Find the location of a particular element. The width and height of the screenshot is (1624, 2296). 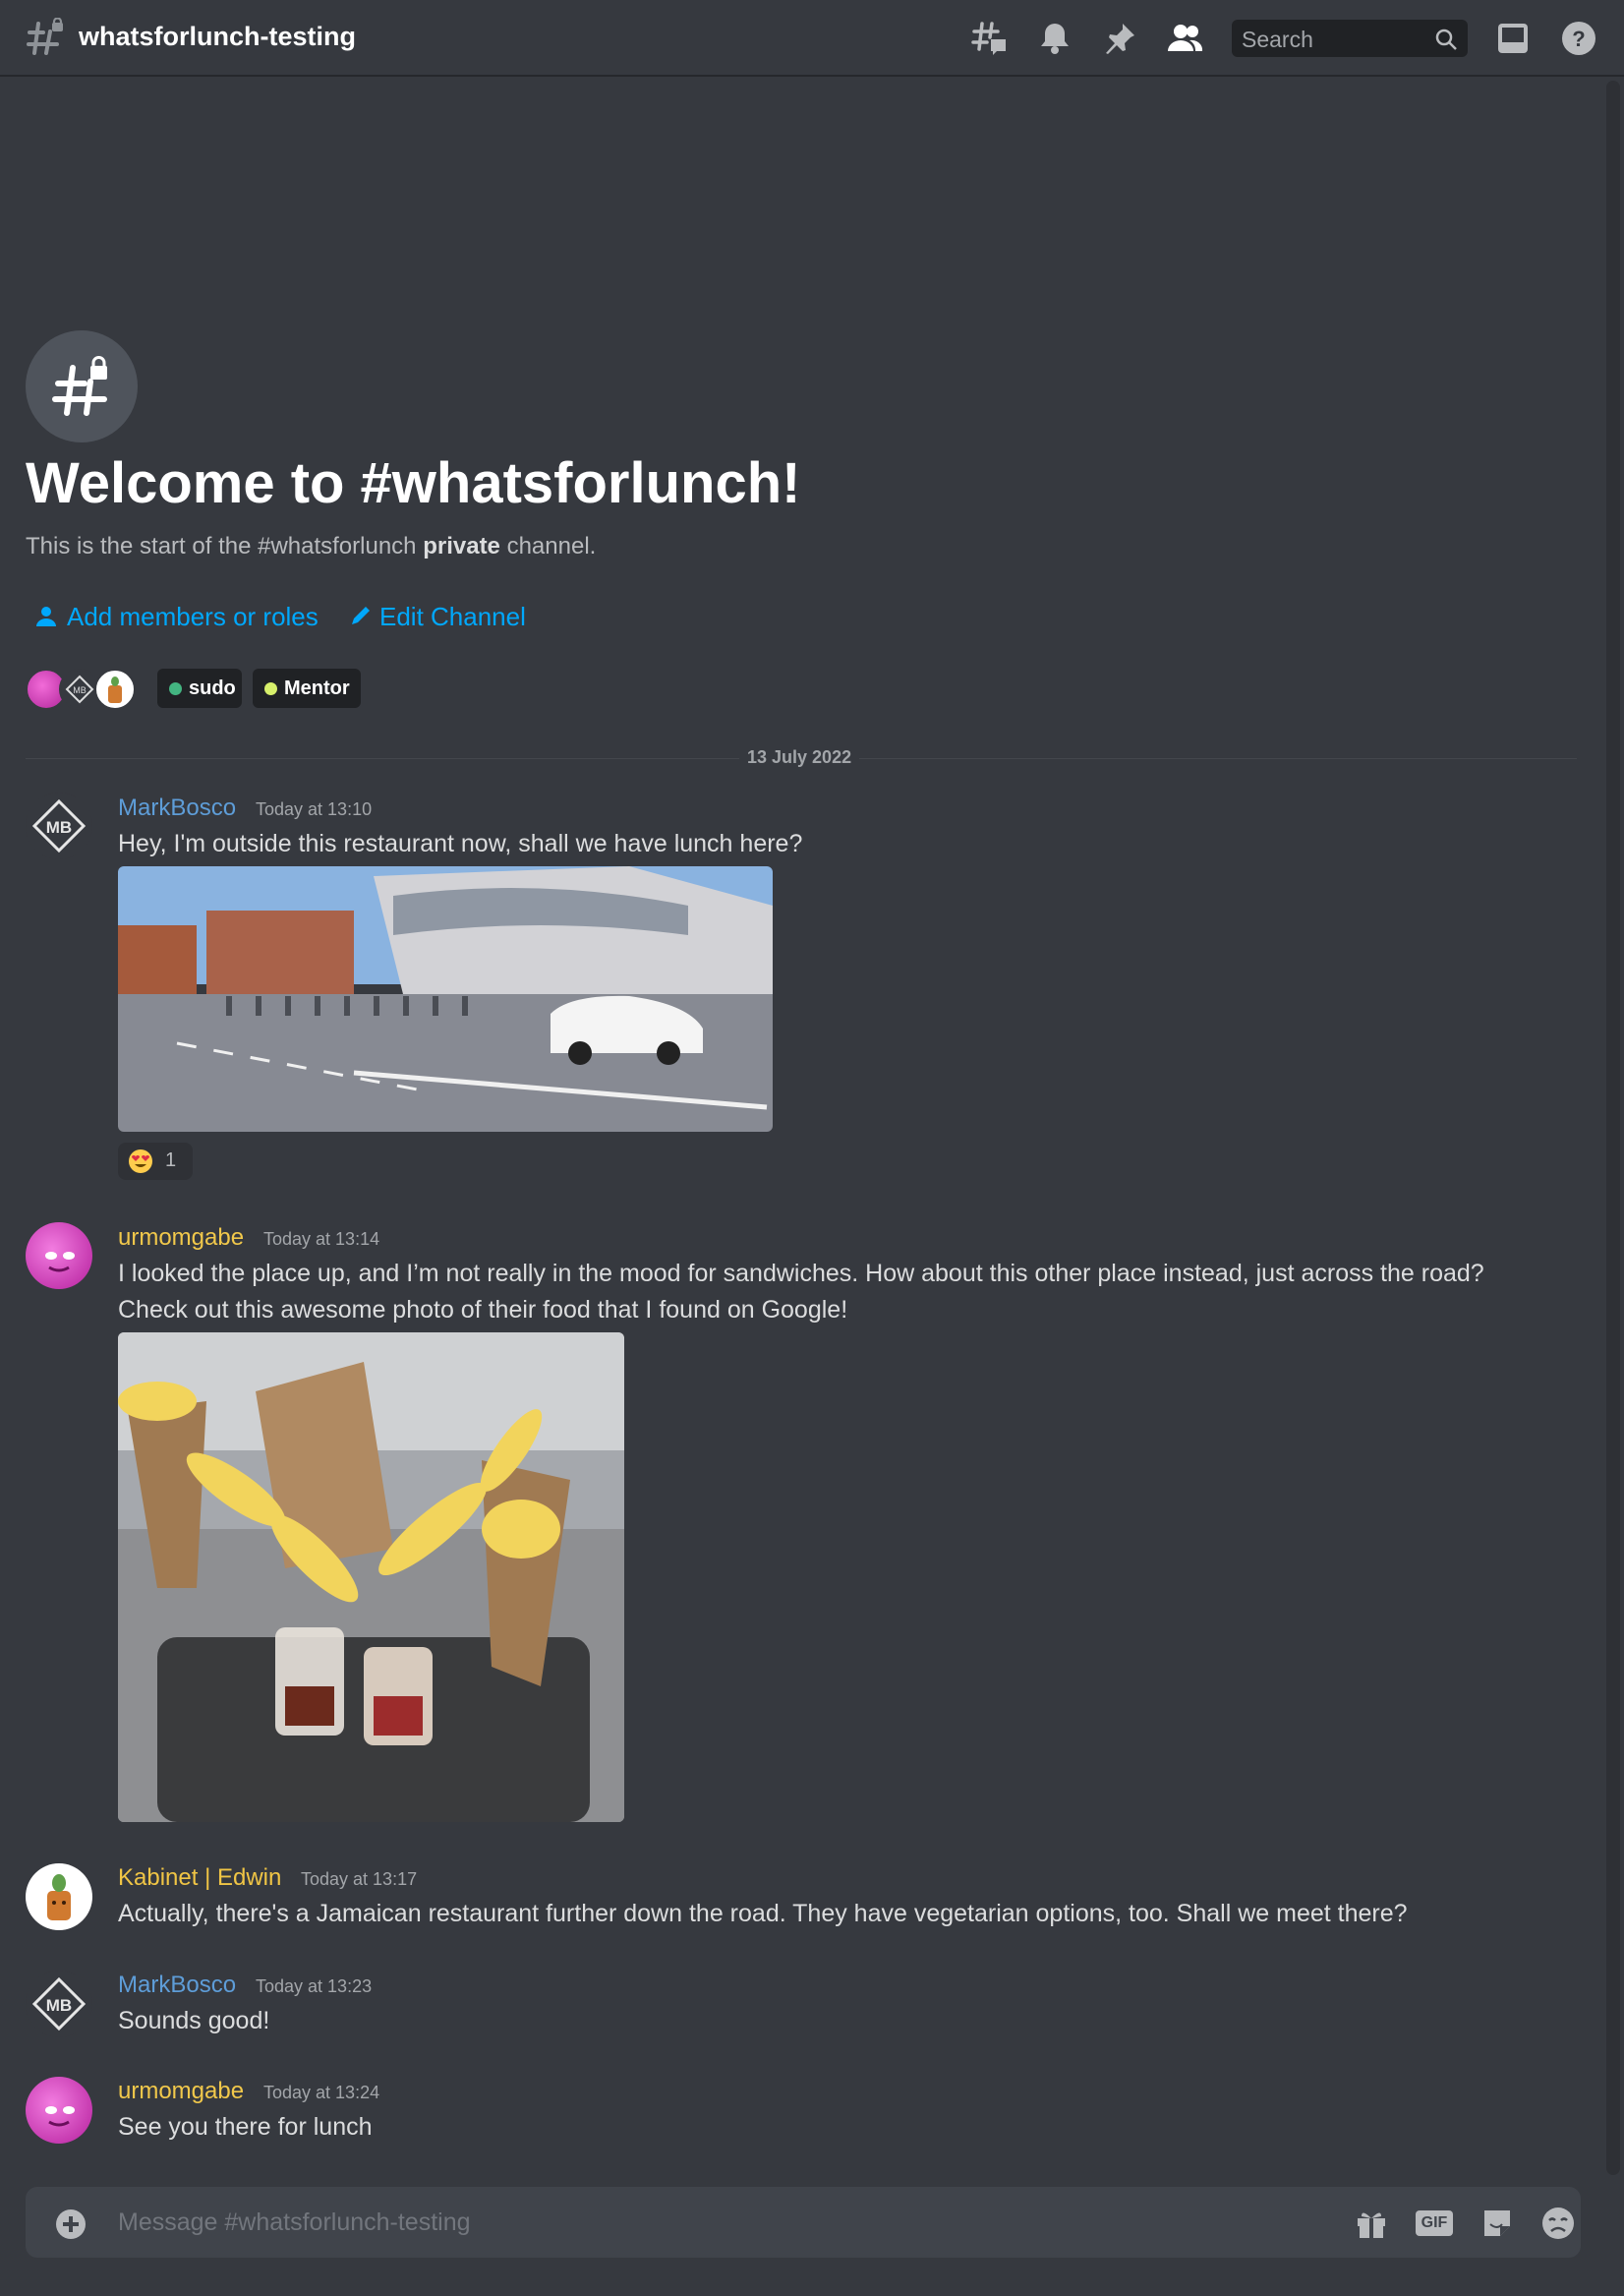

description-suffix: channel. is located at coordinates (548, 546).